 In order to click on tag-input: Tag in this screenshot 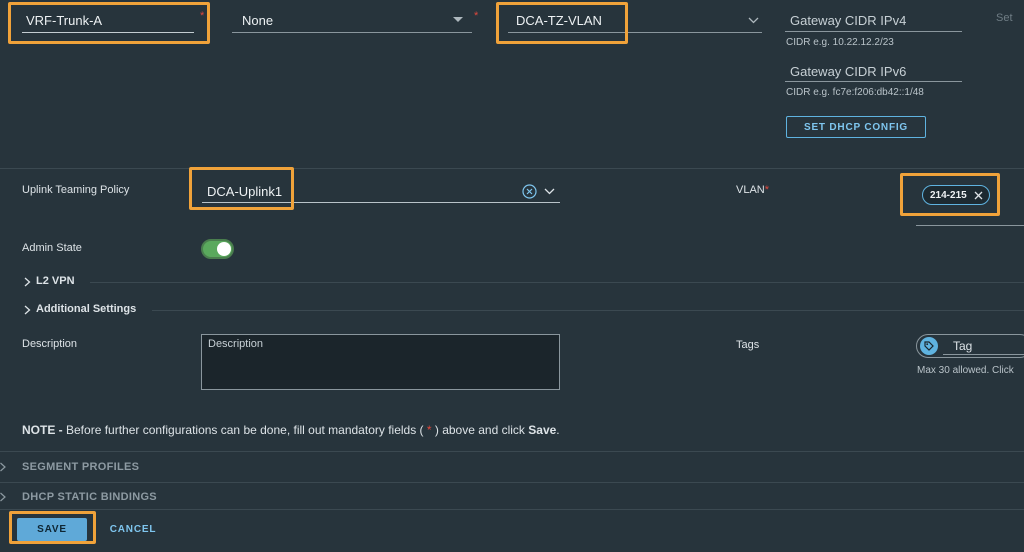, I will do `click(970, 346)`.